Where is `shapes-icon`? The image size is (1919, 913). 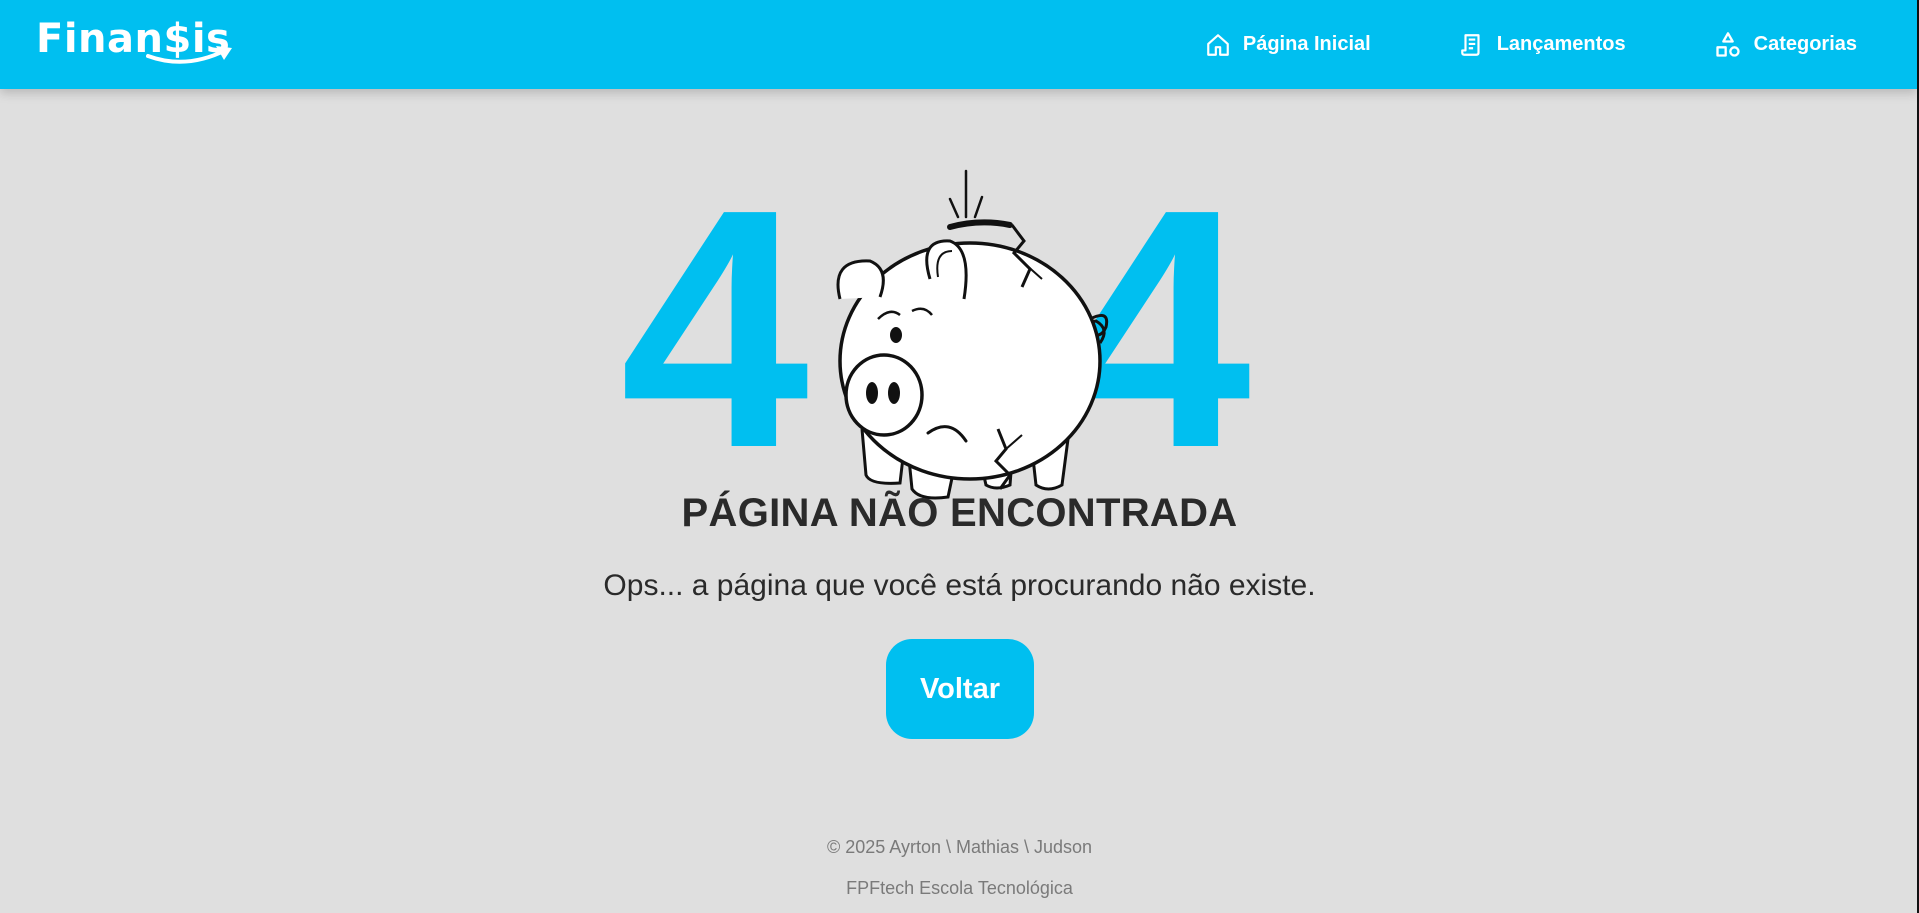
shapes-icon is located at coordinates (1727, 44).